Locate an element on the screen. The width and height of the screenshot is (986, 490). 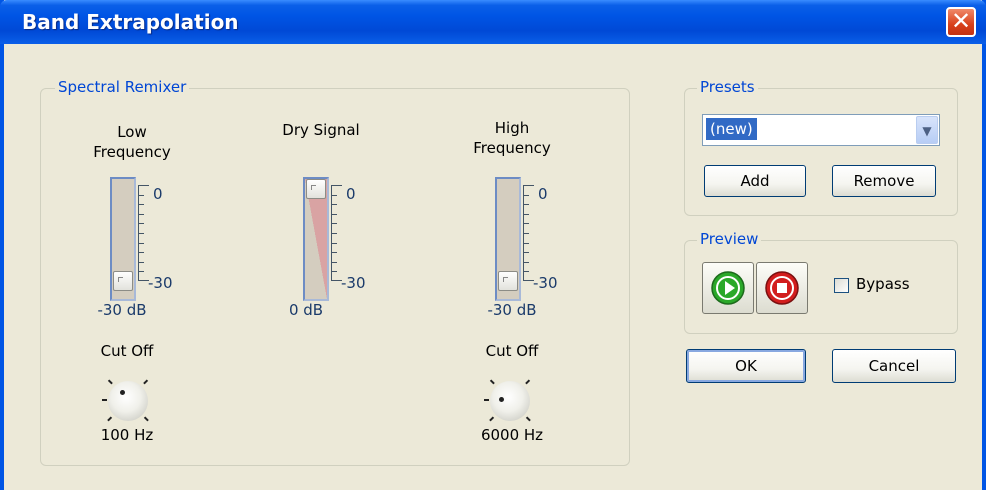
low-frequency-label-line2: Frequency is located at coordinates (132, 152).